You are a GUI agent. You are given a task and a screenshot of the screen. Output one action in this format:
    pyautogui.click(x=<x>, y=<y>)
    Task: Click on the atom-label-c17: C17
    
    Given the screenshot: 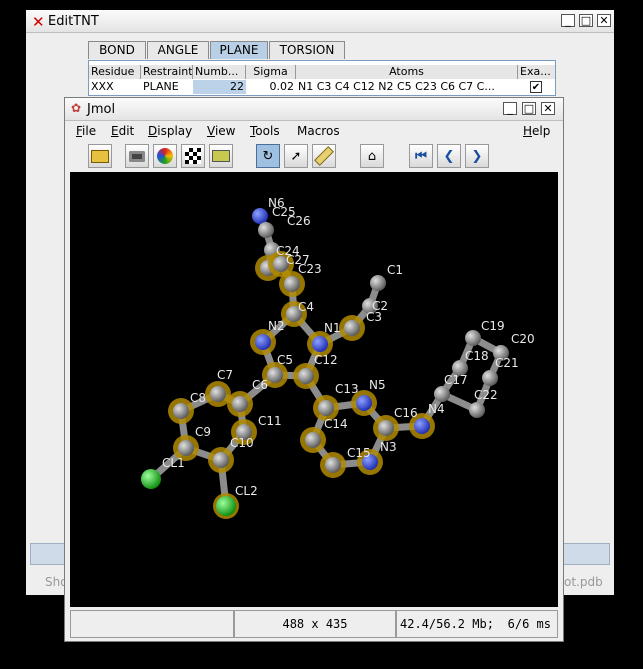 What is the action you would take?
    pyautogui.click(x=456, y=380)
    